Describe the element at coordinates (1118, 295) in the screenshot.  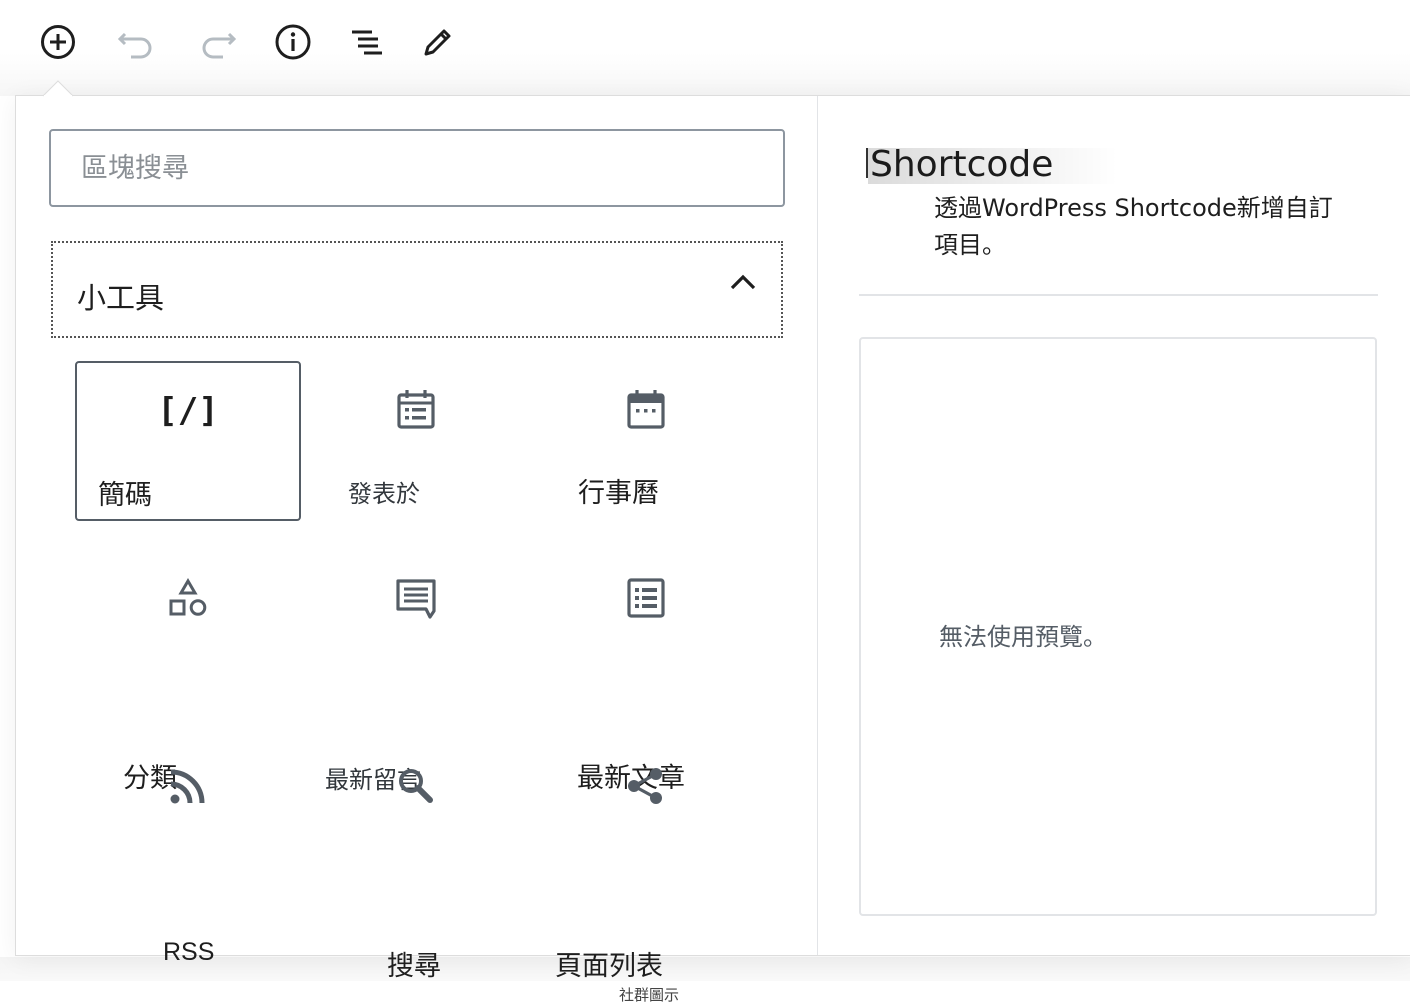
I see `preview-divider` at that location.